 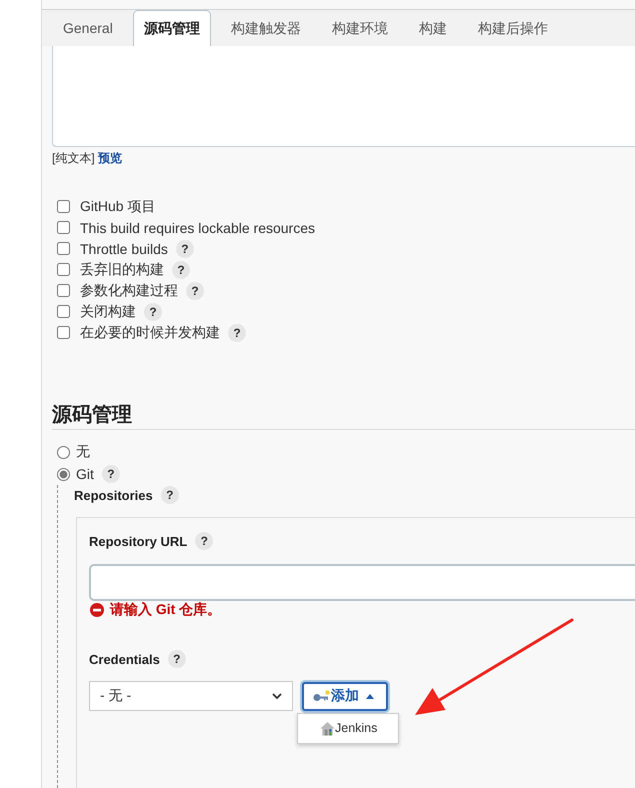 I want to click on caret-icon, so click(x=370, y=696).